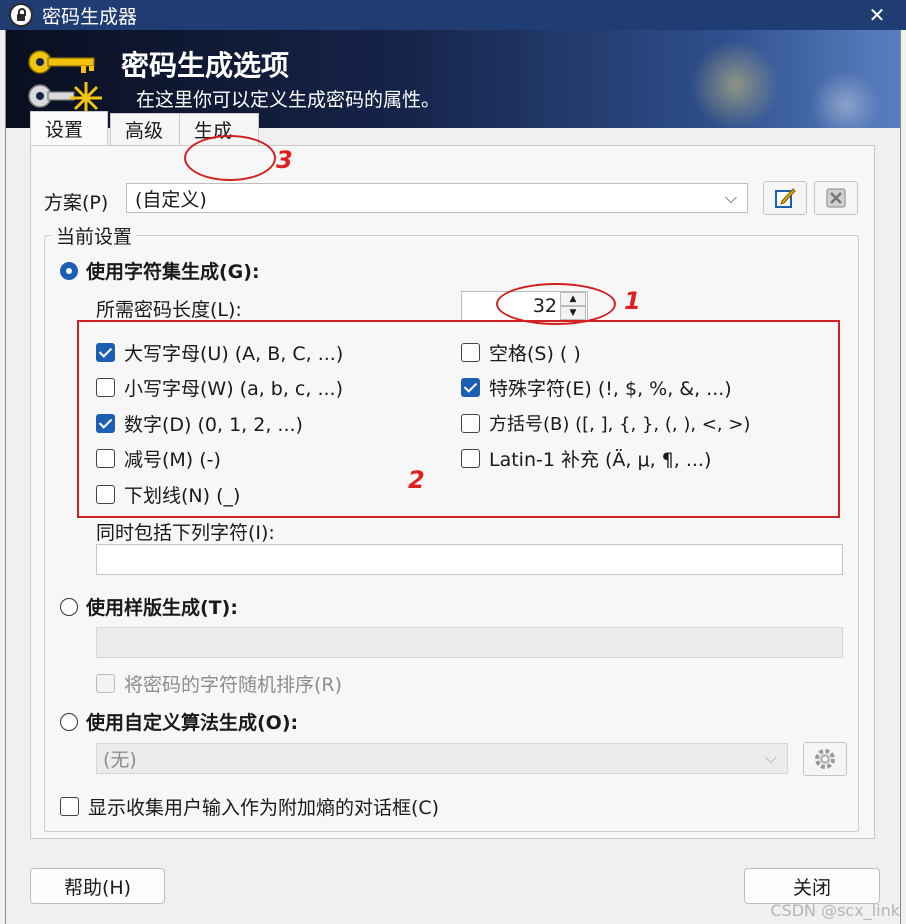 The image size is (906, 924). I want to click on delete-scheme-button, so click(836, 198).